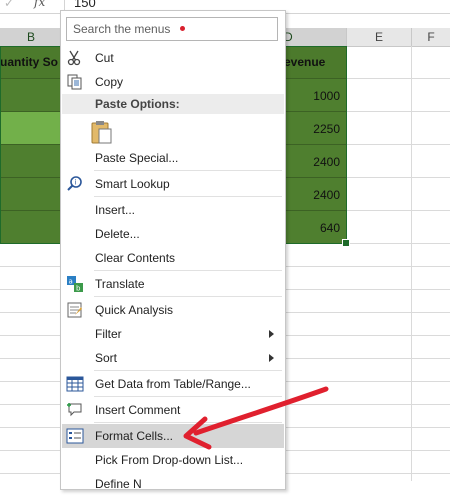 This screenshot has height=496, width=450. What do you see at coordinates (346, 243) in the screenshot?
I see `fill-handle` at bounding box center [346, 243].